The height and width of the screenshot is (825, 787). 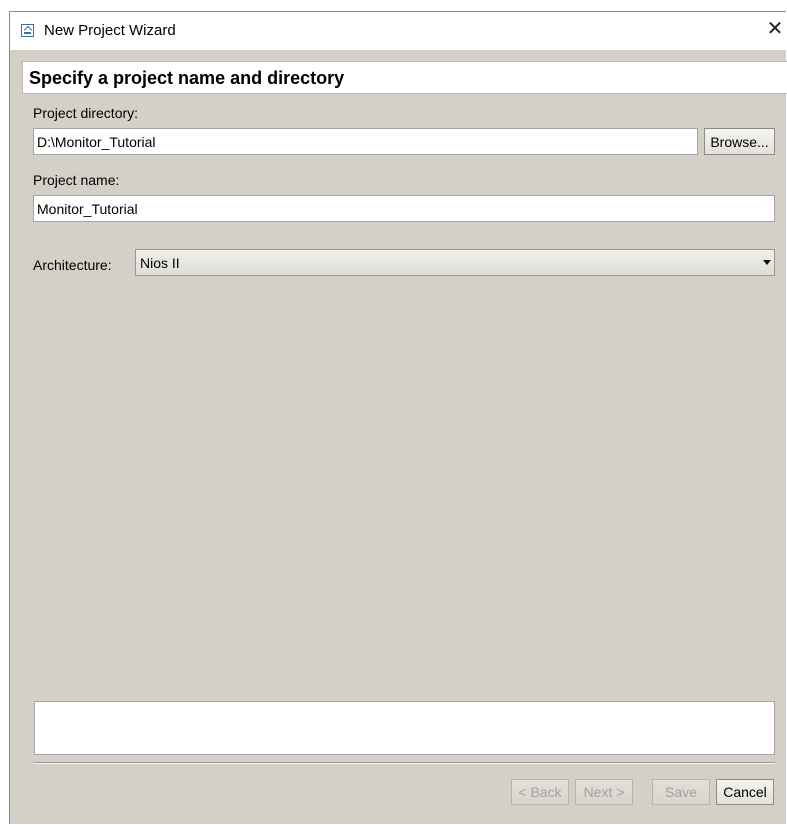 What do you see at coordinates (76, 180) in the screenshot?
I see `project-name-label: Project name:` at bounding box center [76, 180].